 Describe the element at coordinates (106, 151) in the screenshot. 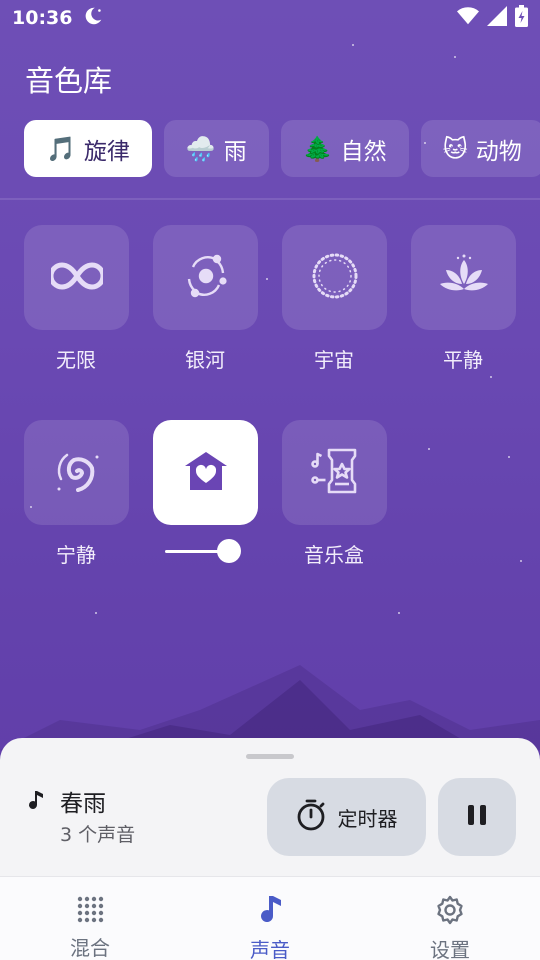

I see `tab-label: 旋律` at that location.